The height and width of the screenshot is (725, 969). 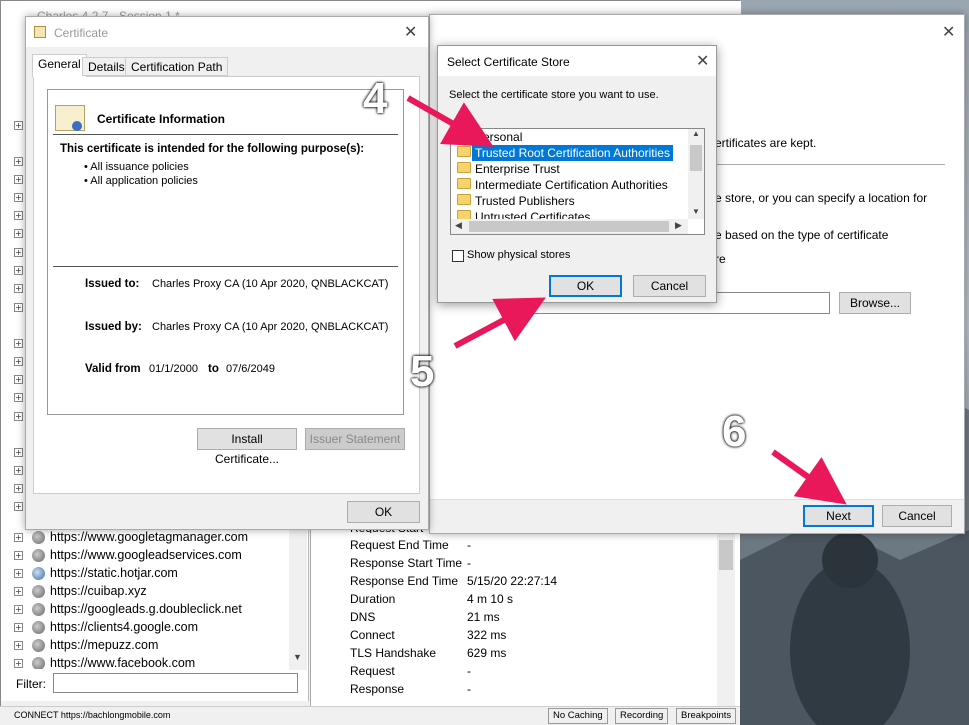 I want to click on store-item-trusted-root: Trusted Root Certification Authorities, so click(x=572, y=153).